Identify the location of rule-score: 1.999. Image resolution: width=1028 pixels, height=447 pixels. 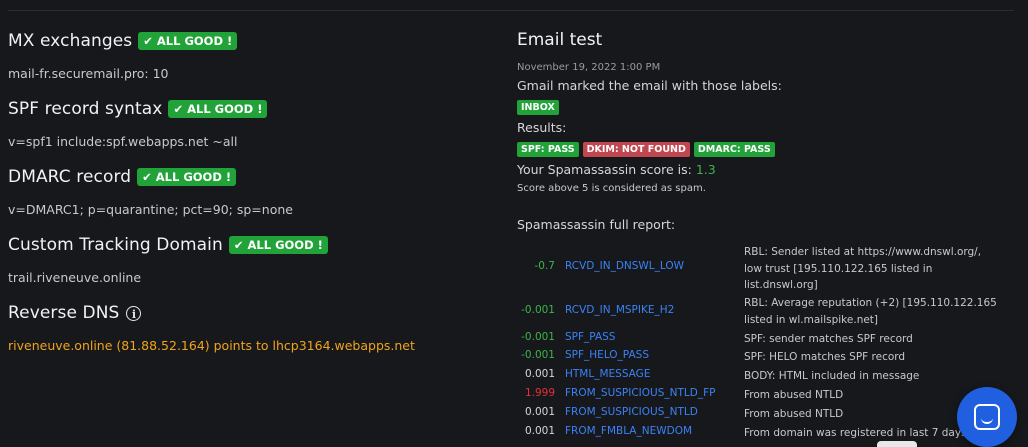
(539, 393).